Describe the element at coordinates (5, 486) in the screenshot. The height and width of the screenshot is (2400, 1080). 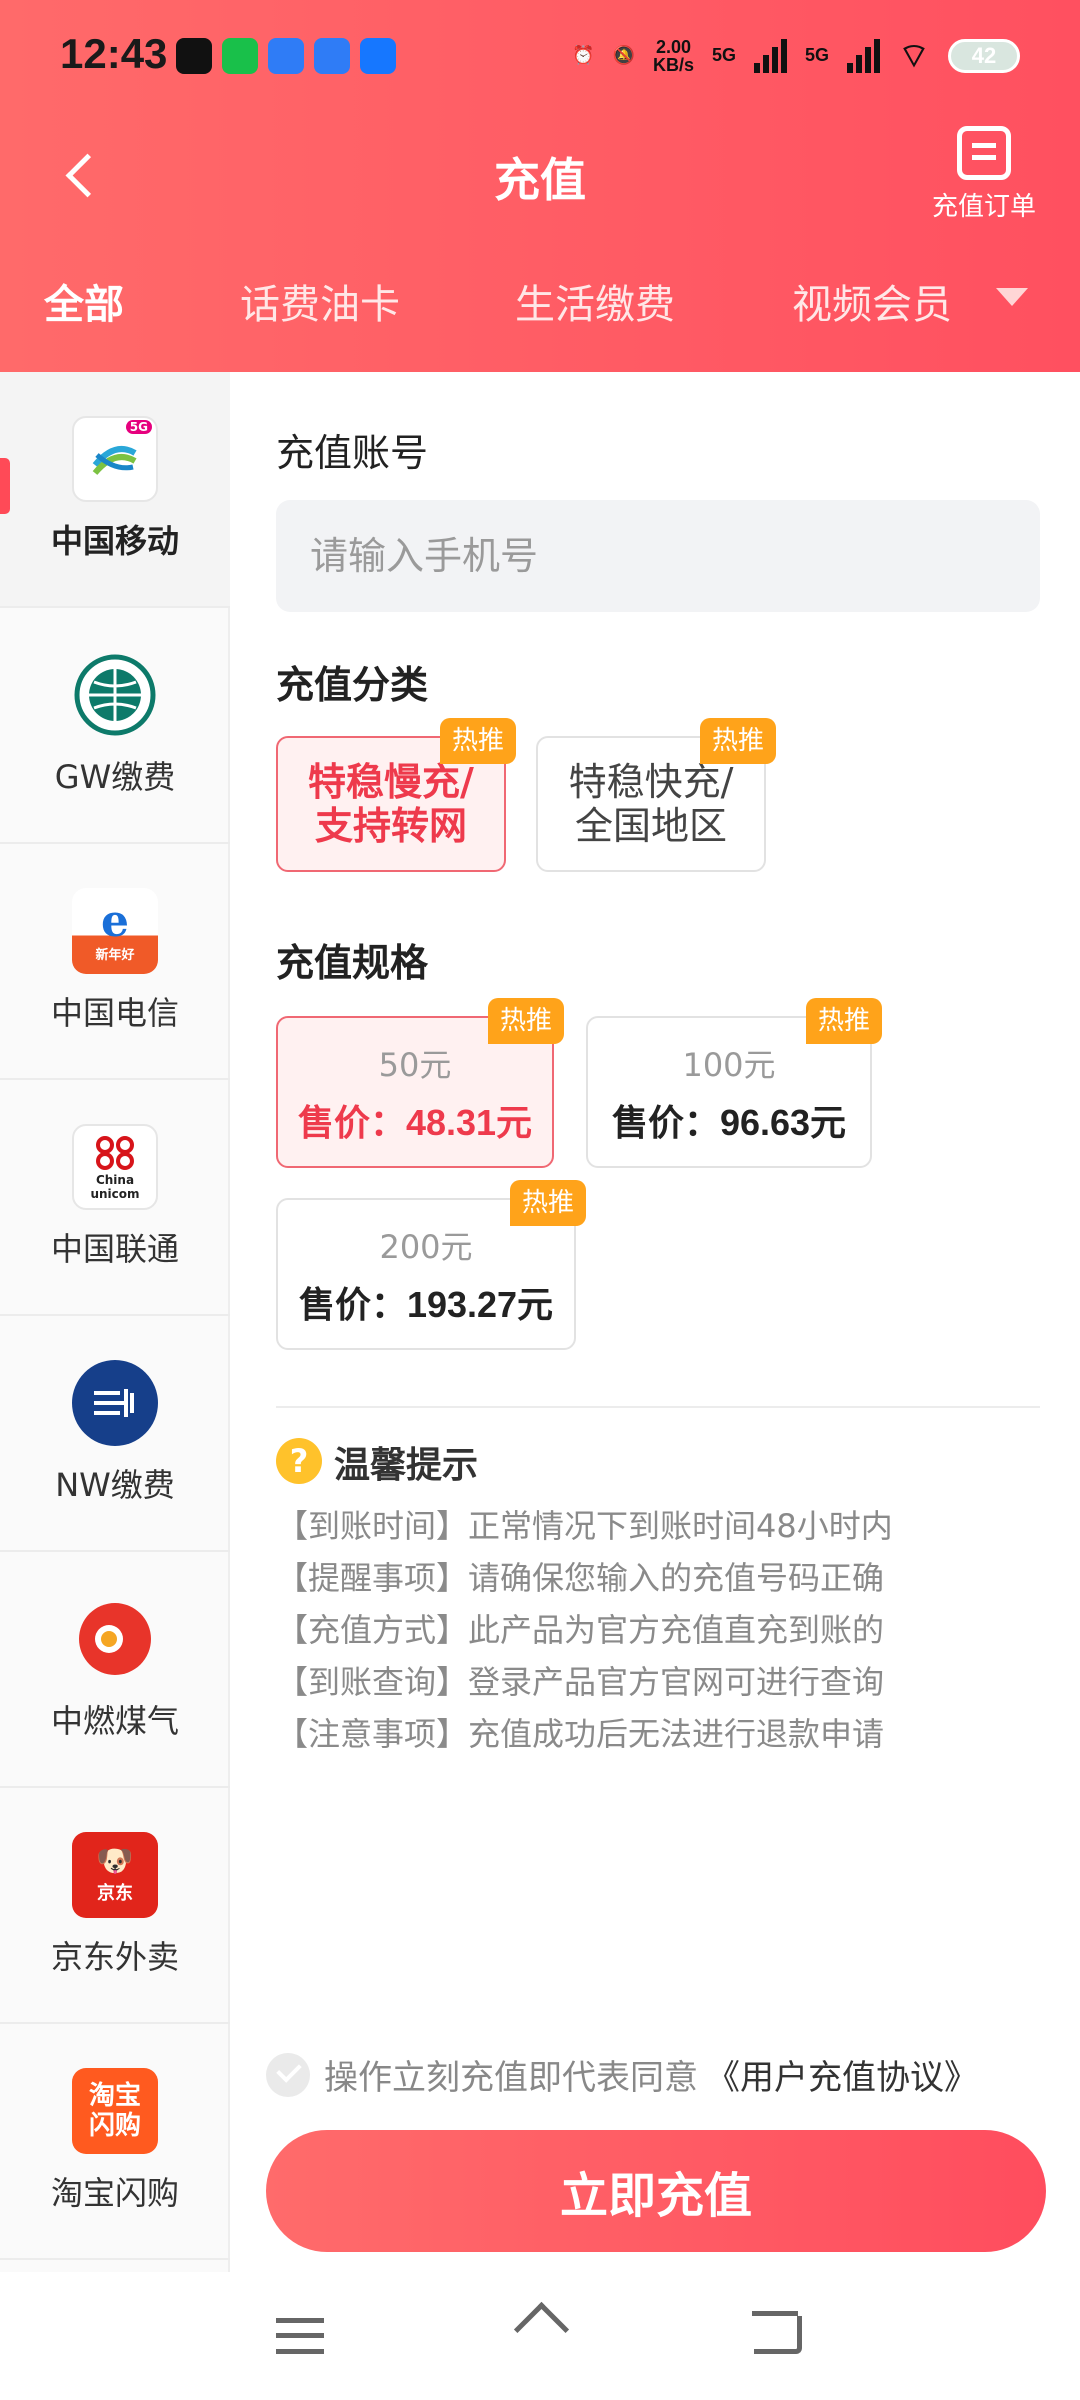
I see `active-indicator` at that location.